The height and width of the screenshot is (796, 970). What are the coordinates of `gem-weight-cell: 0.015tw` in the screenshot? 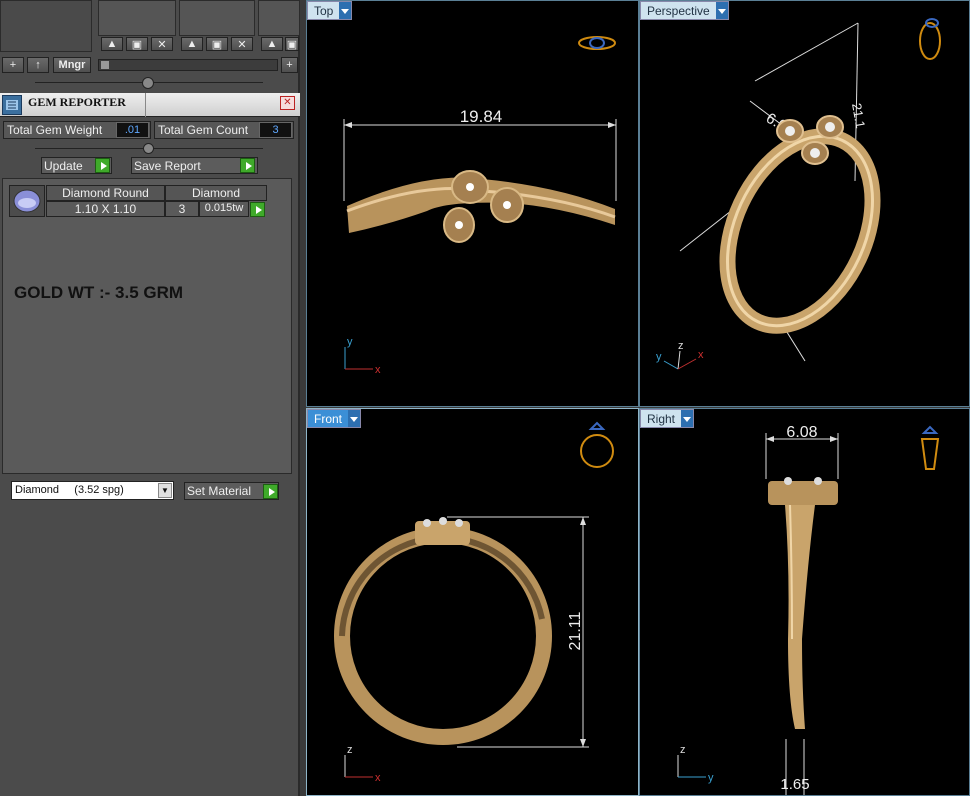 It's located at (224, 209).